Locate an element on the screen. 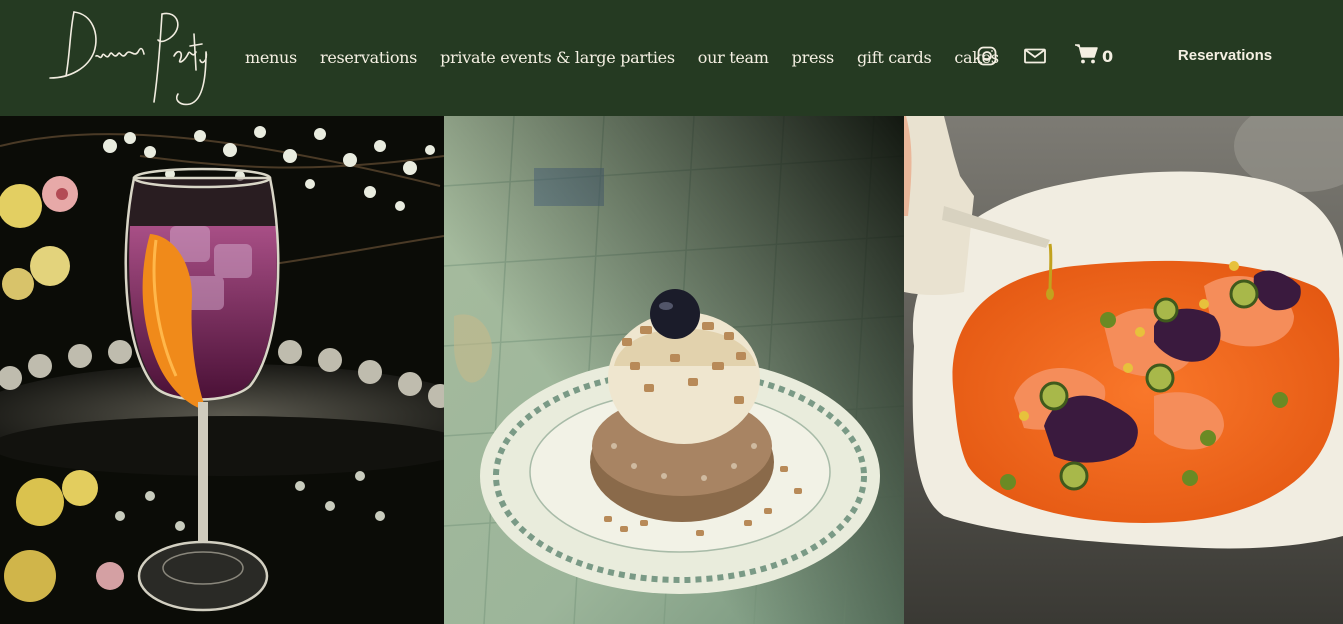 The width and height of the screenshot is (1343, 624). instagram-icon is located at coordinates (987, 56).